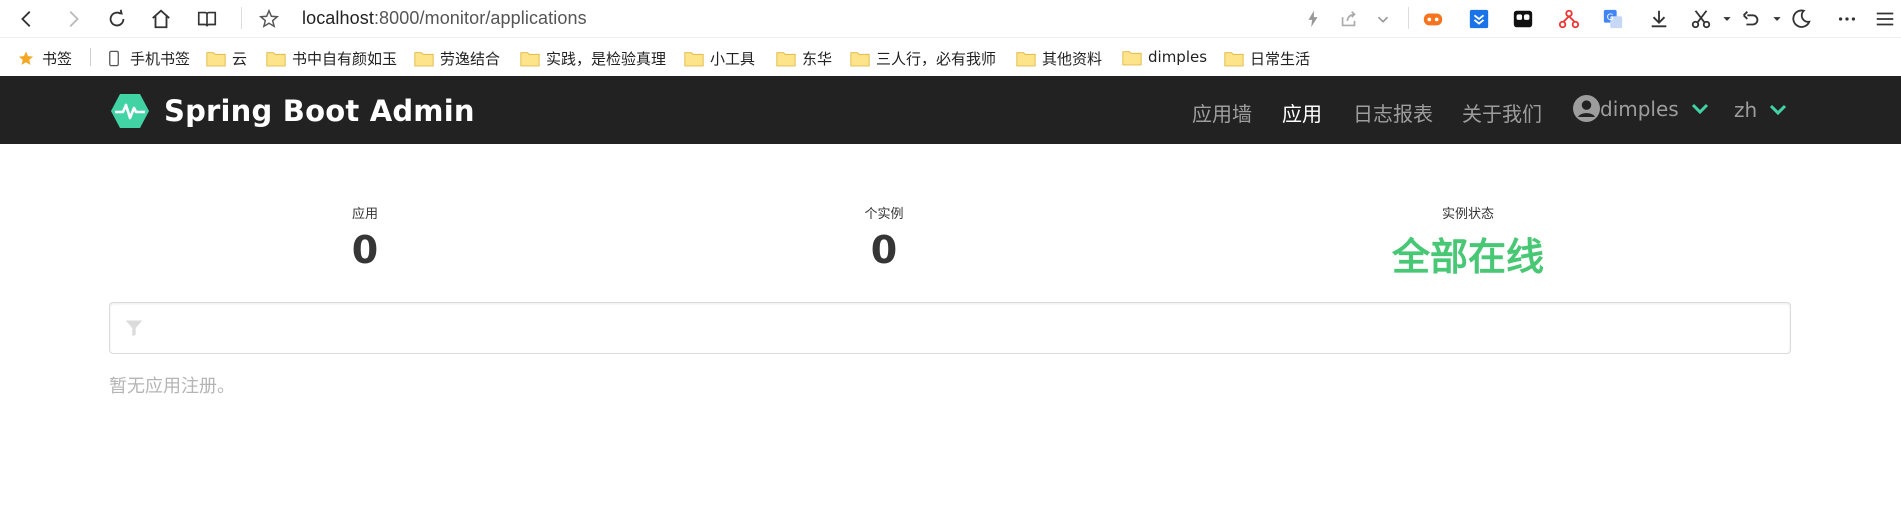 The width and height of the screenshot is (1901, 510). Describe the element at coordinates (817, 59) in the screenshot. I see `bookmark-label: 东华` at that location.